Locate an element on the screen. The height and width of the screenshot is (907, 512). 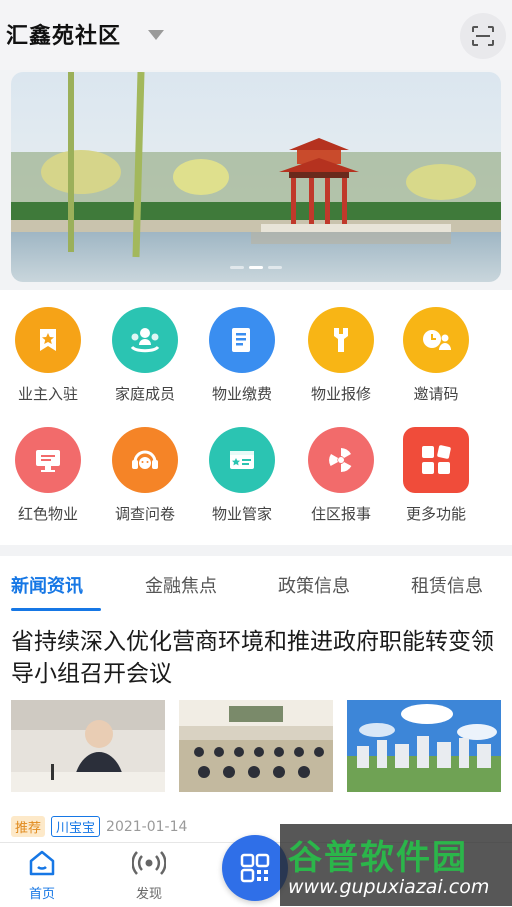
recommend-tag: 推荐 is located at coordinates (28, 826).